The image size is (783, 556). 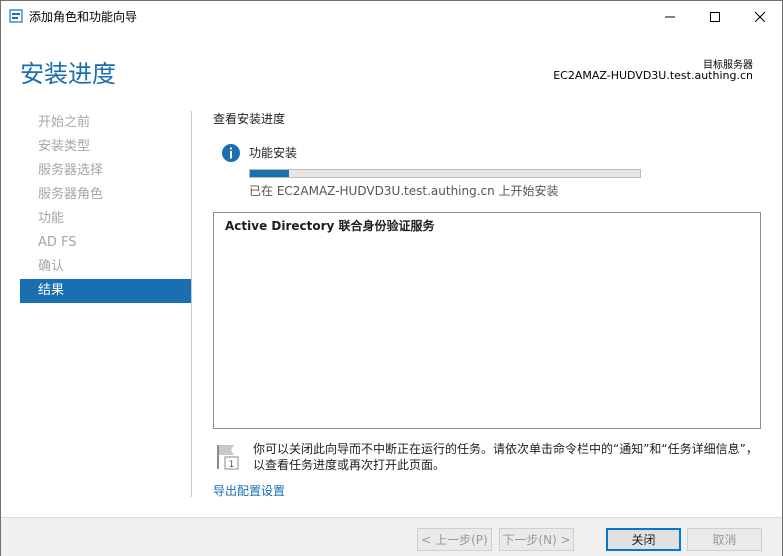 What do you see at coordinates (105, 207) in the screenshot?
I see `wizard-nav: 开始之前 安装类型 服务器选择 服务器角色 功能 AD FS 确认 结果` at bounding box center [105, 207].